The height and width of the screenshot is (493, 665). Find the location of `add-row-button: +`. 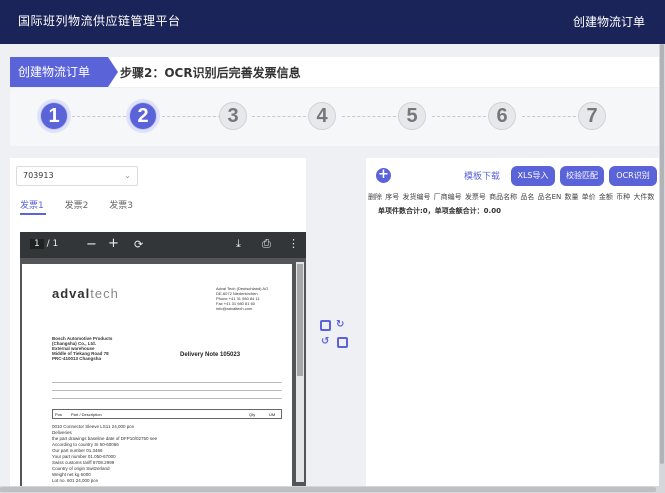

add-row-button: + is located at coordinates (383, 175).